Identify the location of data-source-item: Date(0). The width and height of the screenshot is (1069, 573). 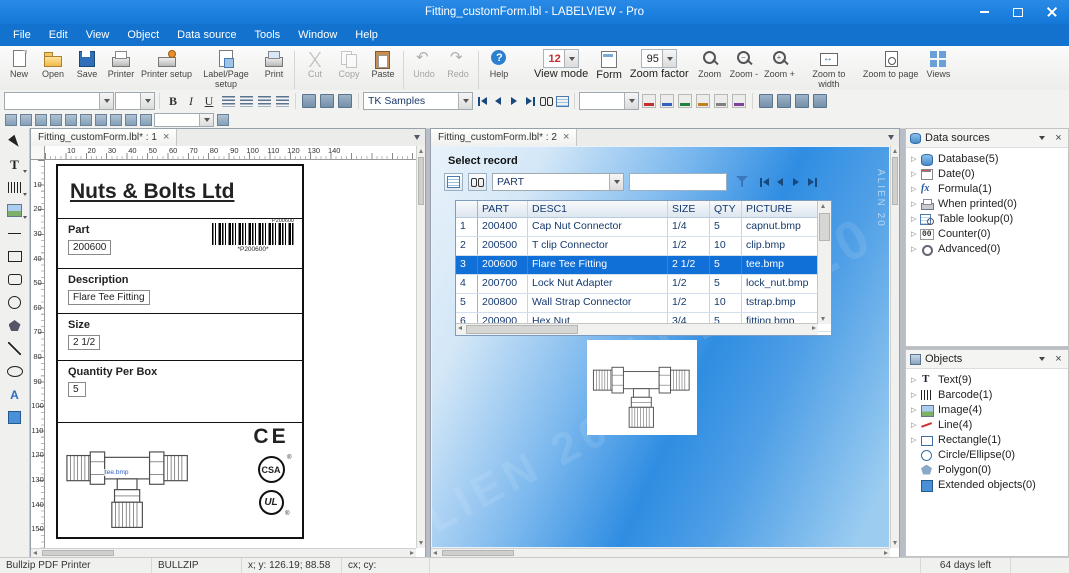
(987, 173).